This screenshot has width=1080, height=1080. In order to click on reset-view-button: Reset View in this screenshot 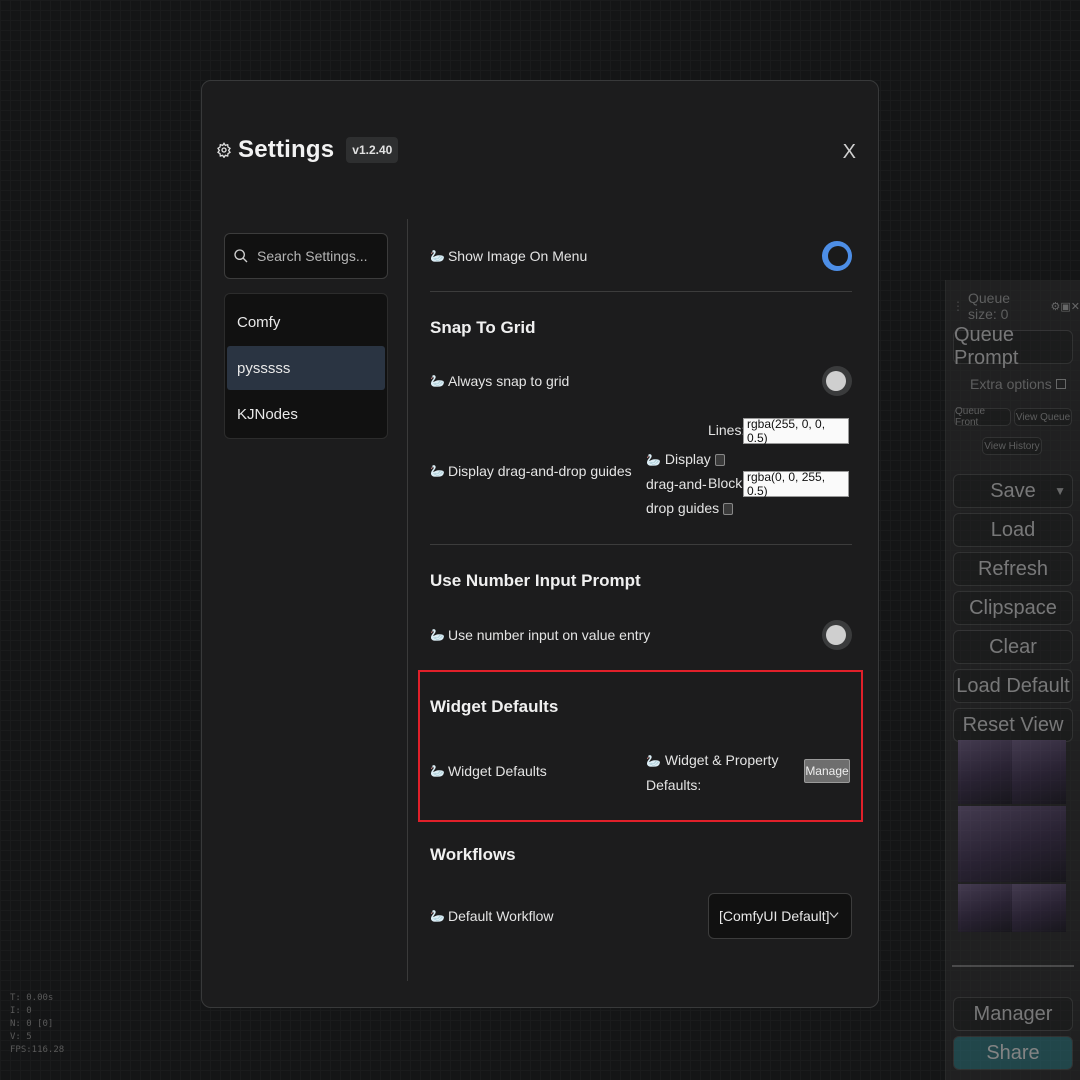, I will do `click(1013, 725)`.